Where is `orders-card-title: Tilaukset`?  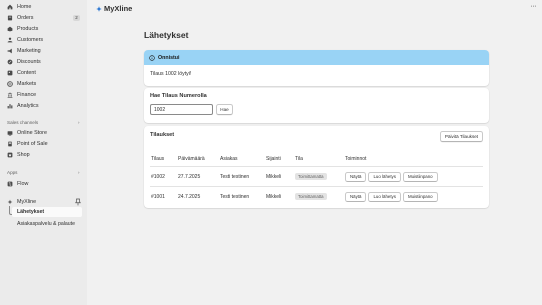 orders-card-title: Tilaukset is located at coordinates (162, 135).